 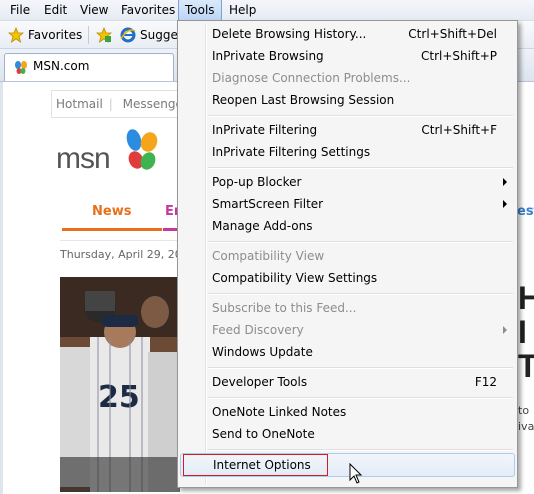 I want to click on menu-item-label: Pop-up Blocker, so click(x=257, y=182).